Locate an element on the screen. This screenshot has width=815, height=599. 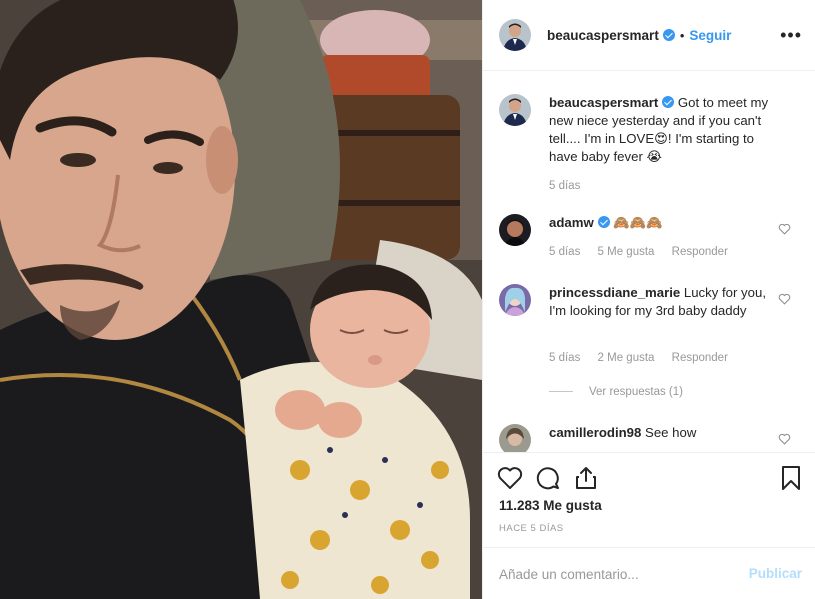
likes-count: 11.283 Me gusta is located at coordinates (550, 505).